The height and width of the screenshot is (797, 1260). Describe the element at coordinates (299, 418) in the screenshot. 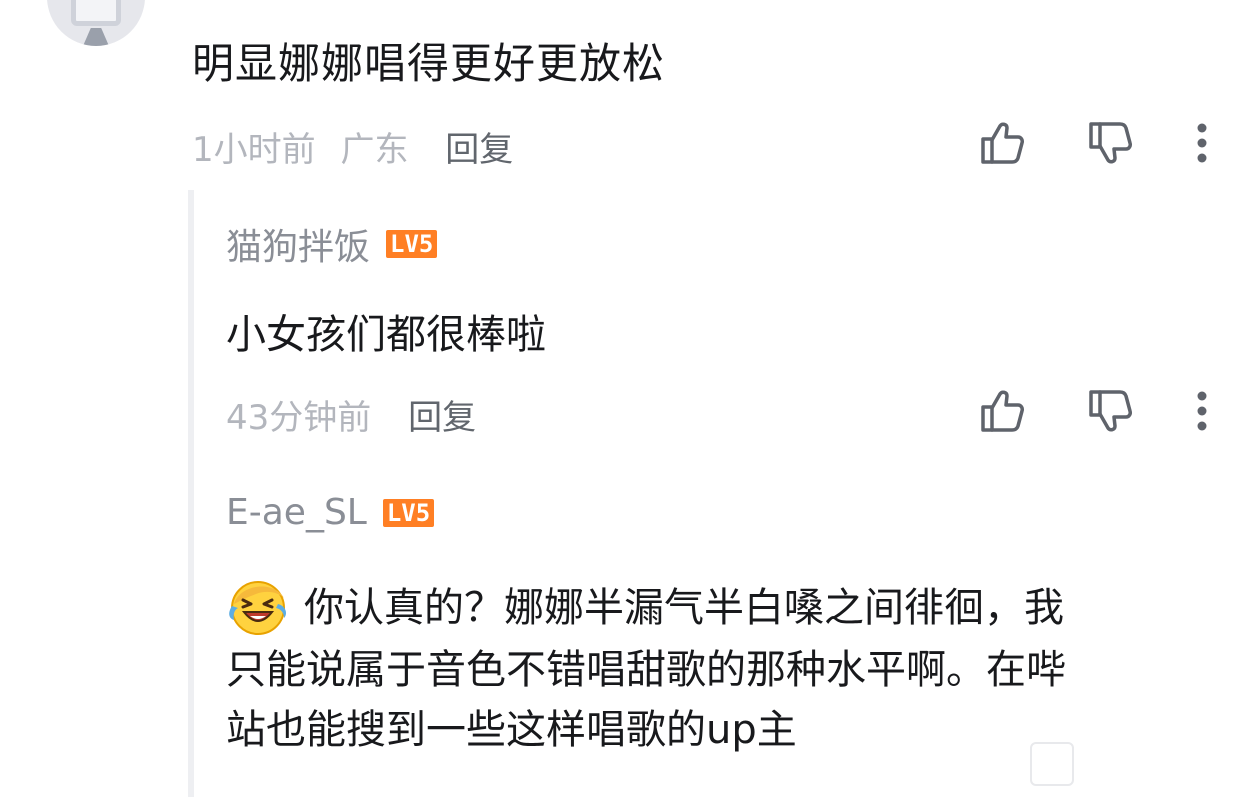

I see `reply-time: 43分钟前` at that location.